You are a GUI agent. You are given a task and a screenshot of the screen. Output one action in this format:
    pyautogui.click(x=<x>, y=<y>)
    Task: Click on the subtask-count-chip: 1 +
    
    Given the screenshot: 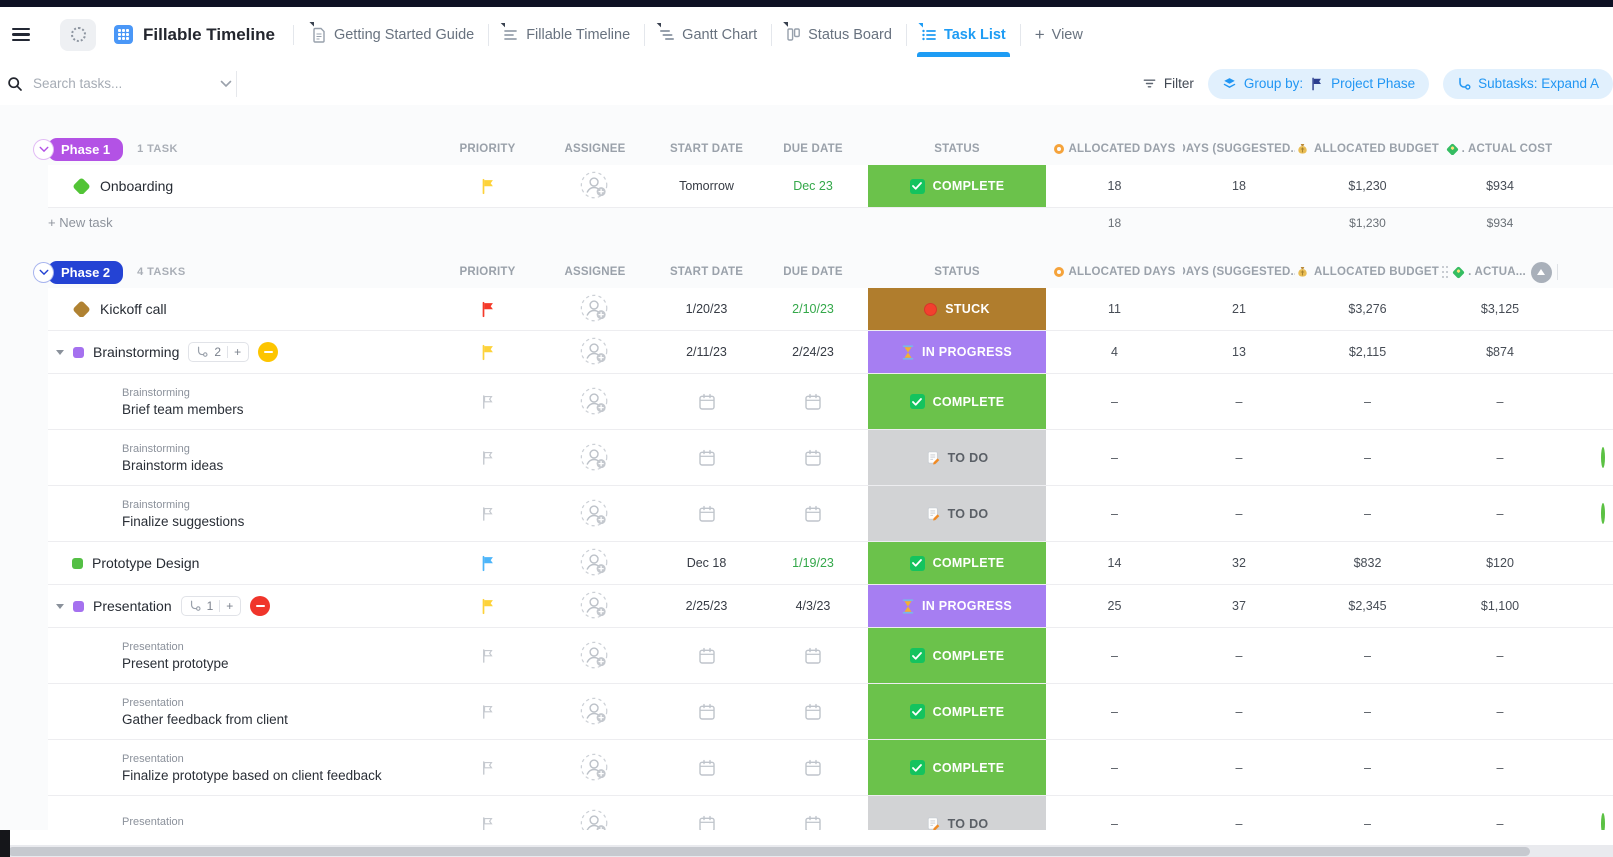 What is the action you would take?
    pyautogui.click(x=211, y=606)
    